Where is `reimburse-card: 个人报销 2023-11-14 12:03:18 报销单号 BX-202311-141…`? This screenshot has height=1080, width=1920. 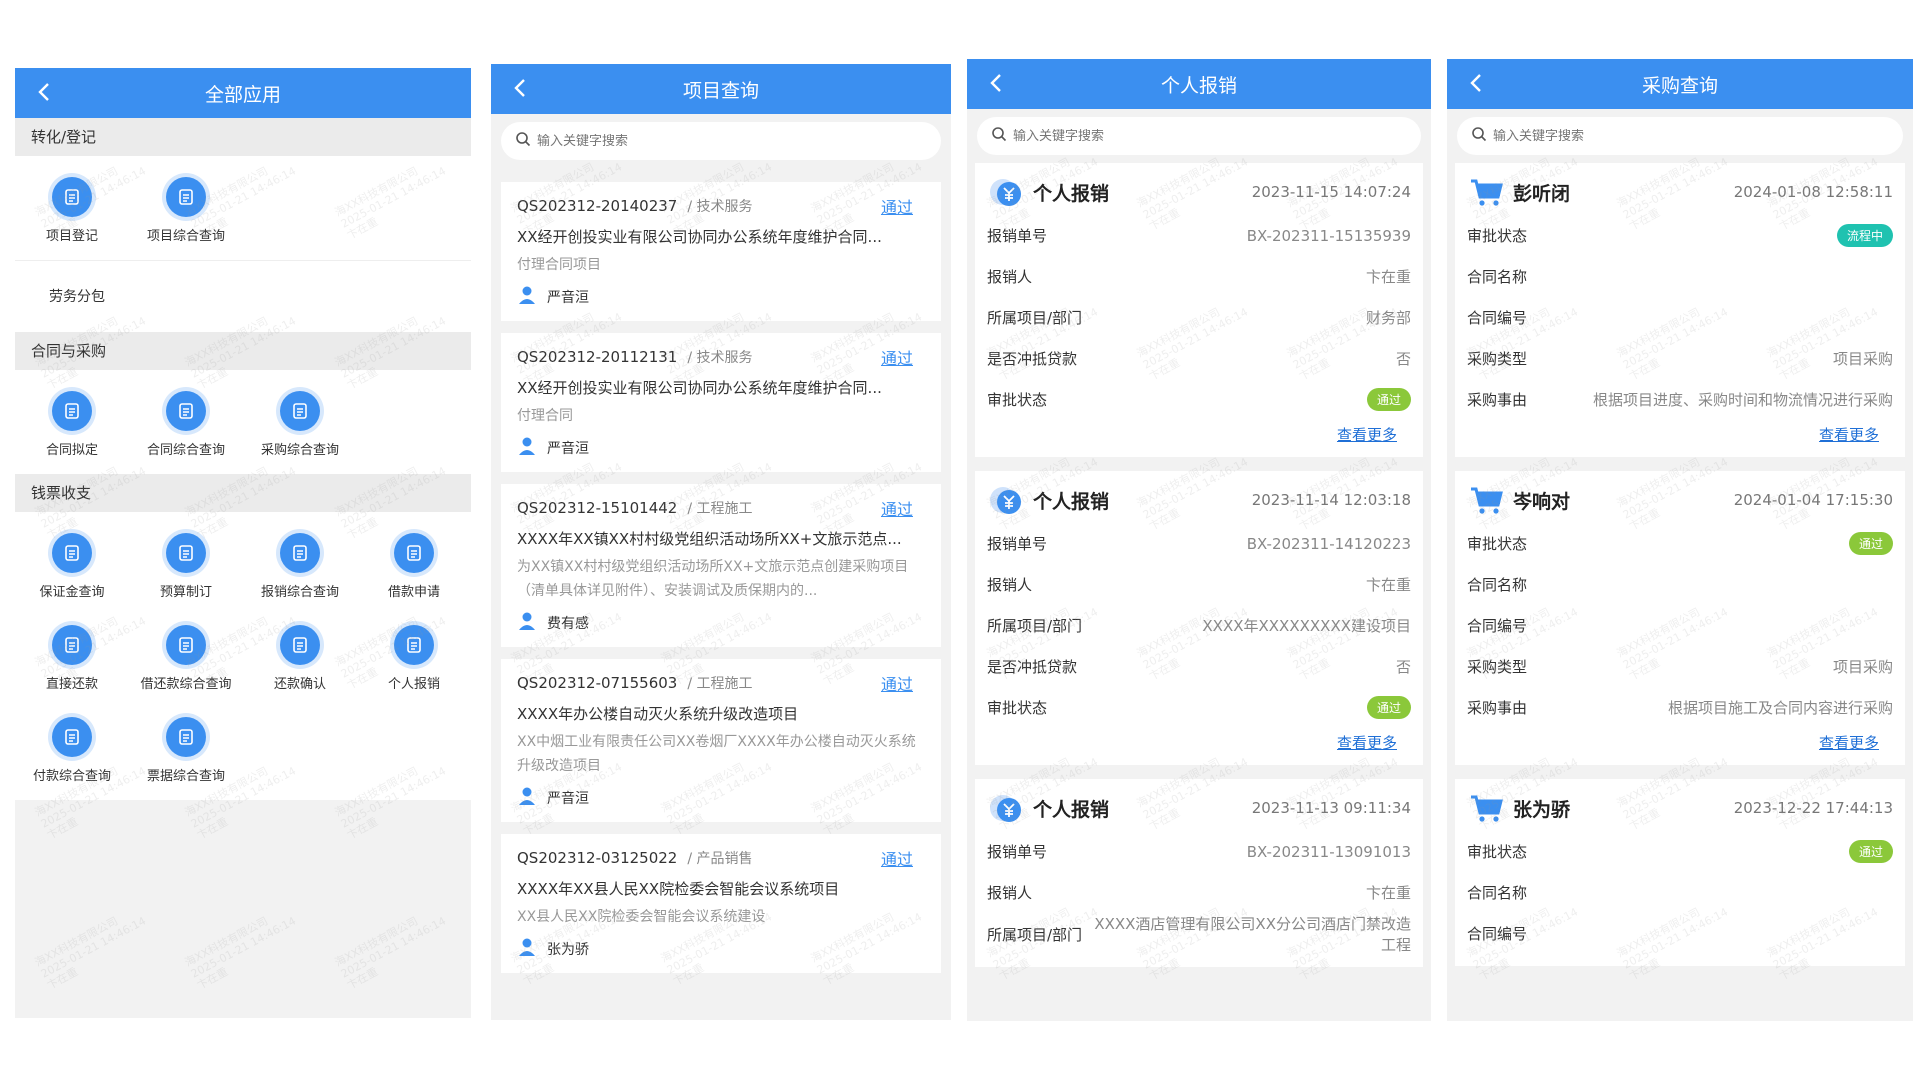
reimburse-card: 个人报销 2023-11-14 12:03:18 报销单号 BX-202311-141… is located at coordinates (1199, 618).